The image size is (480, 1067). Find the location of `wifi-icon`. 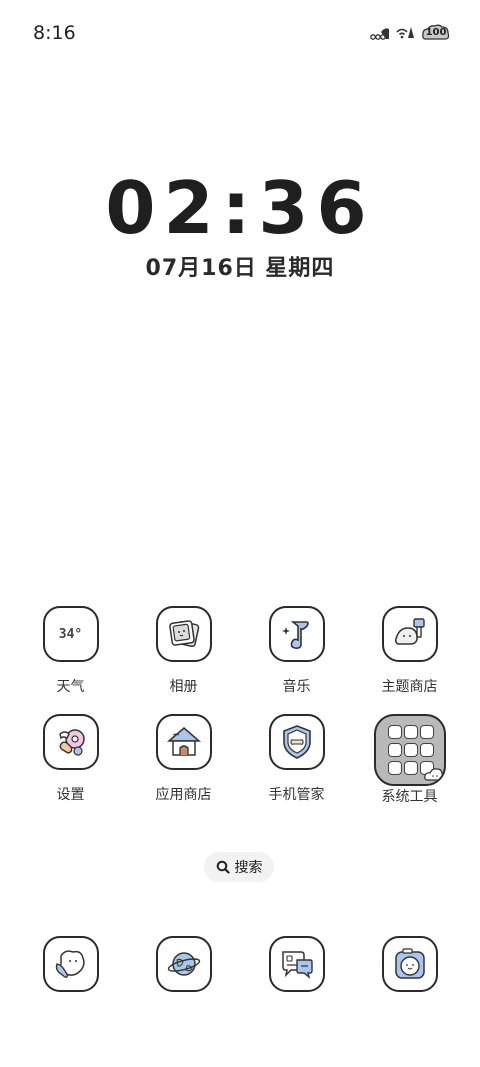

wifi-icon is located at coordinates (406, 33).